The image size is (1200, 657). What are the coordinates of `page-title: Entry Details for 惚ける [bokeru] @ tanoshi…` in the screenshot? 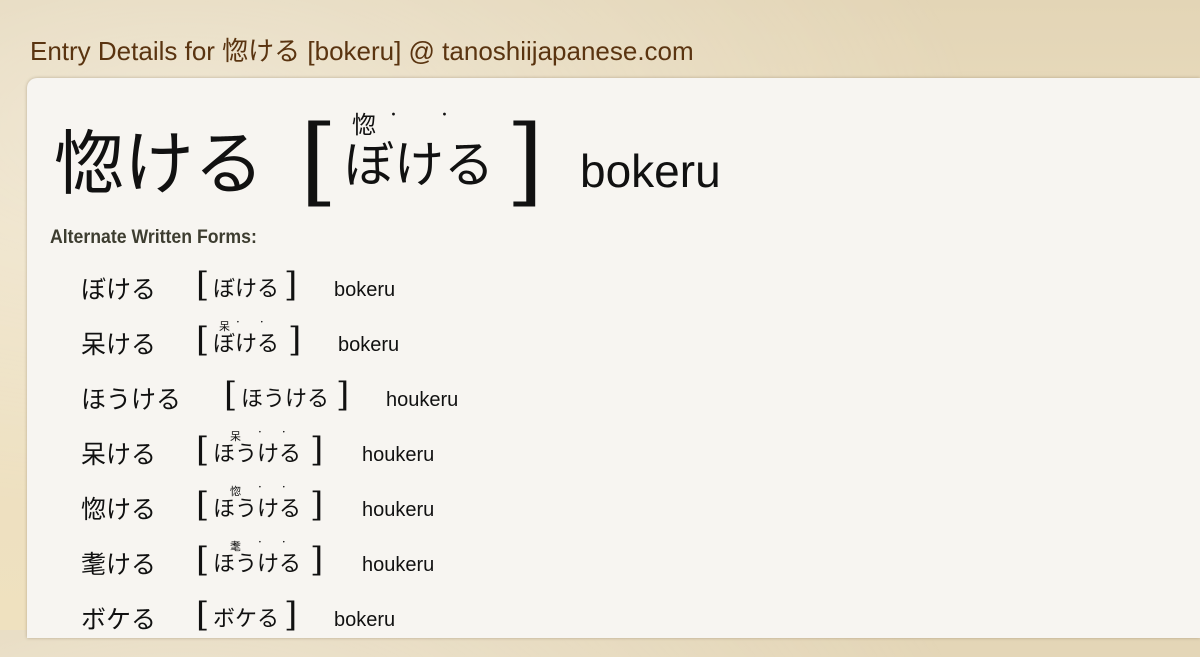 It's located at (362, 51).